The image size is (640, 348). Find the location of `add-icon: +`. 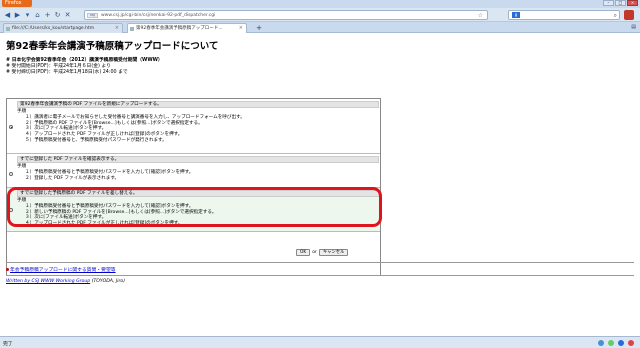

add-icon: + is located at coordinates (47, 15).